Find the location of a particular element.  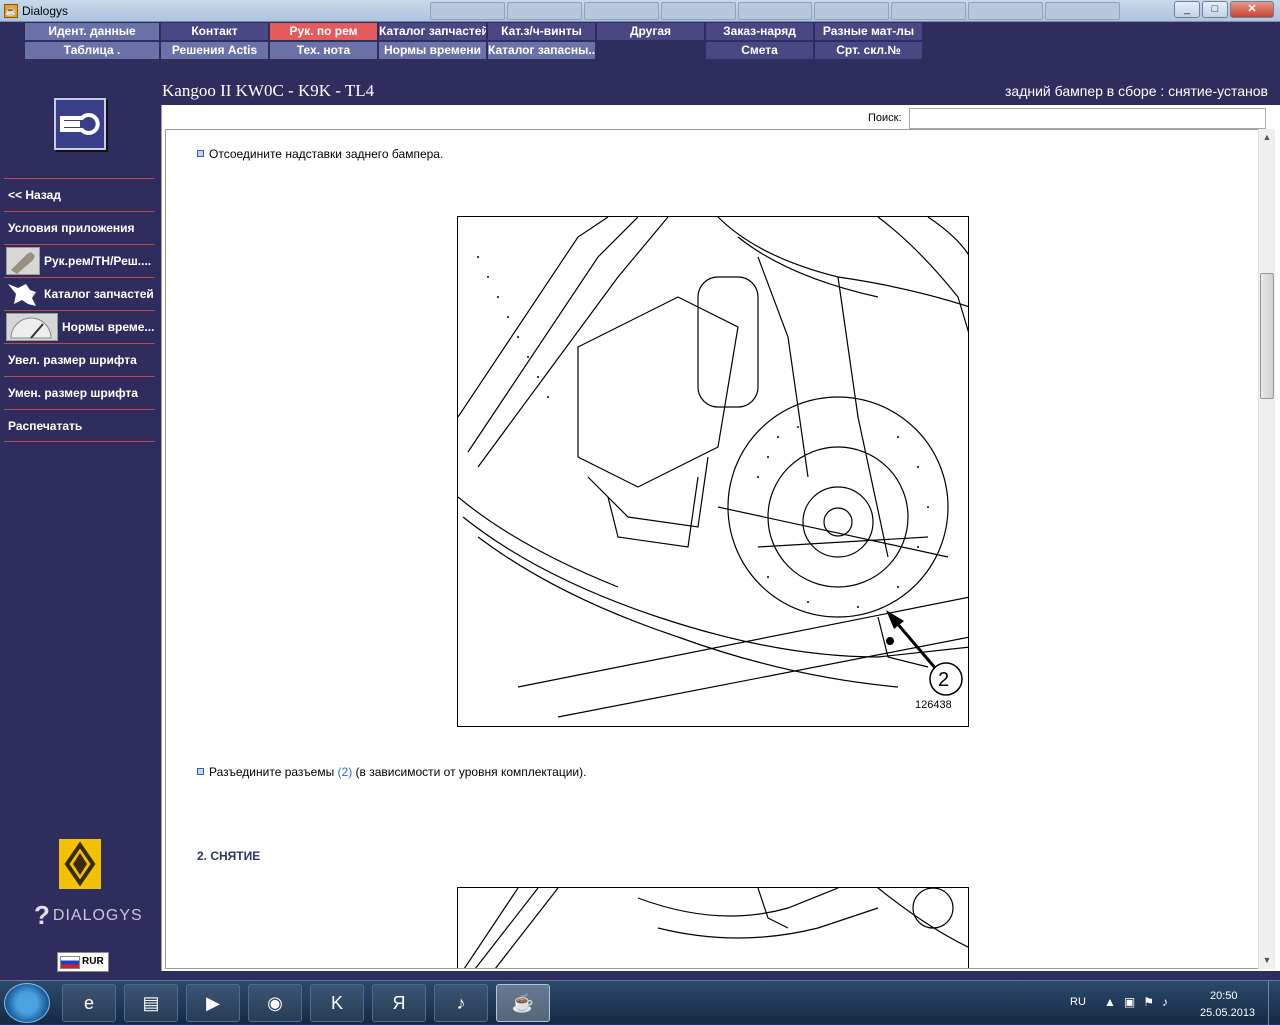

wrench-icon is located at coordinates (80, 124).